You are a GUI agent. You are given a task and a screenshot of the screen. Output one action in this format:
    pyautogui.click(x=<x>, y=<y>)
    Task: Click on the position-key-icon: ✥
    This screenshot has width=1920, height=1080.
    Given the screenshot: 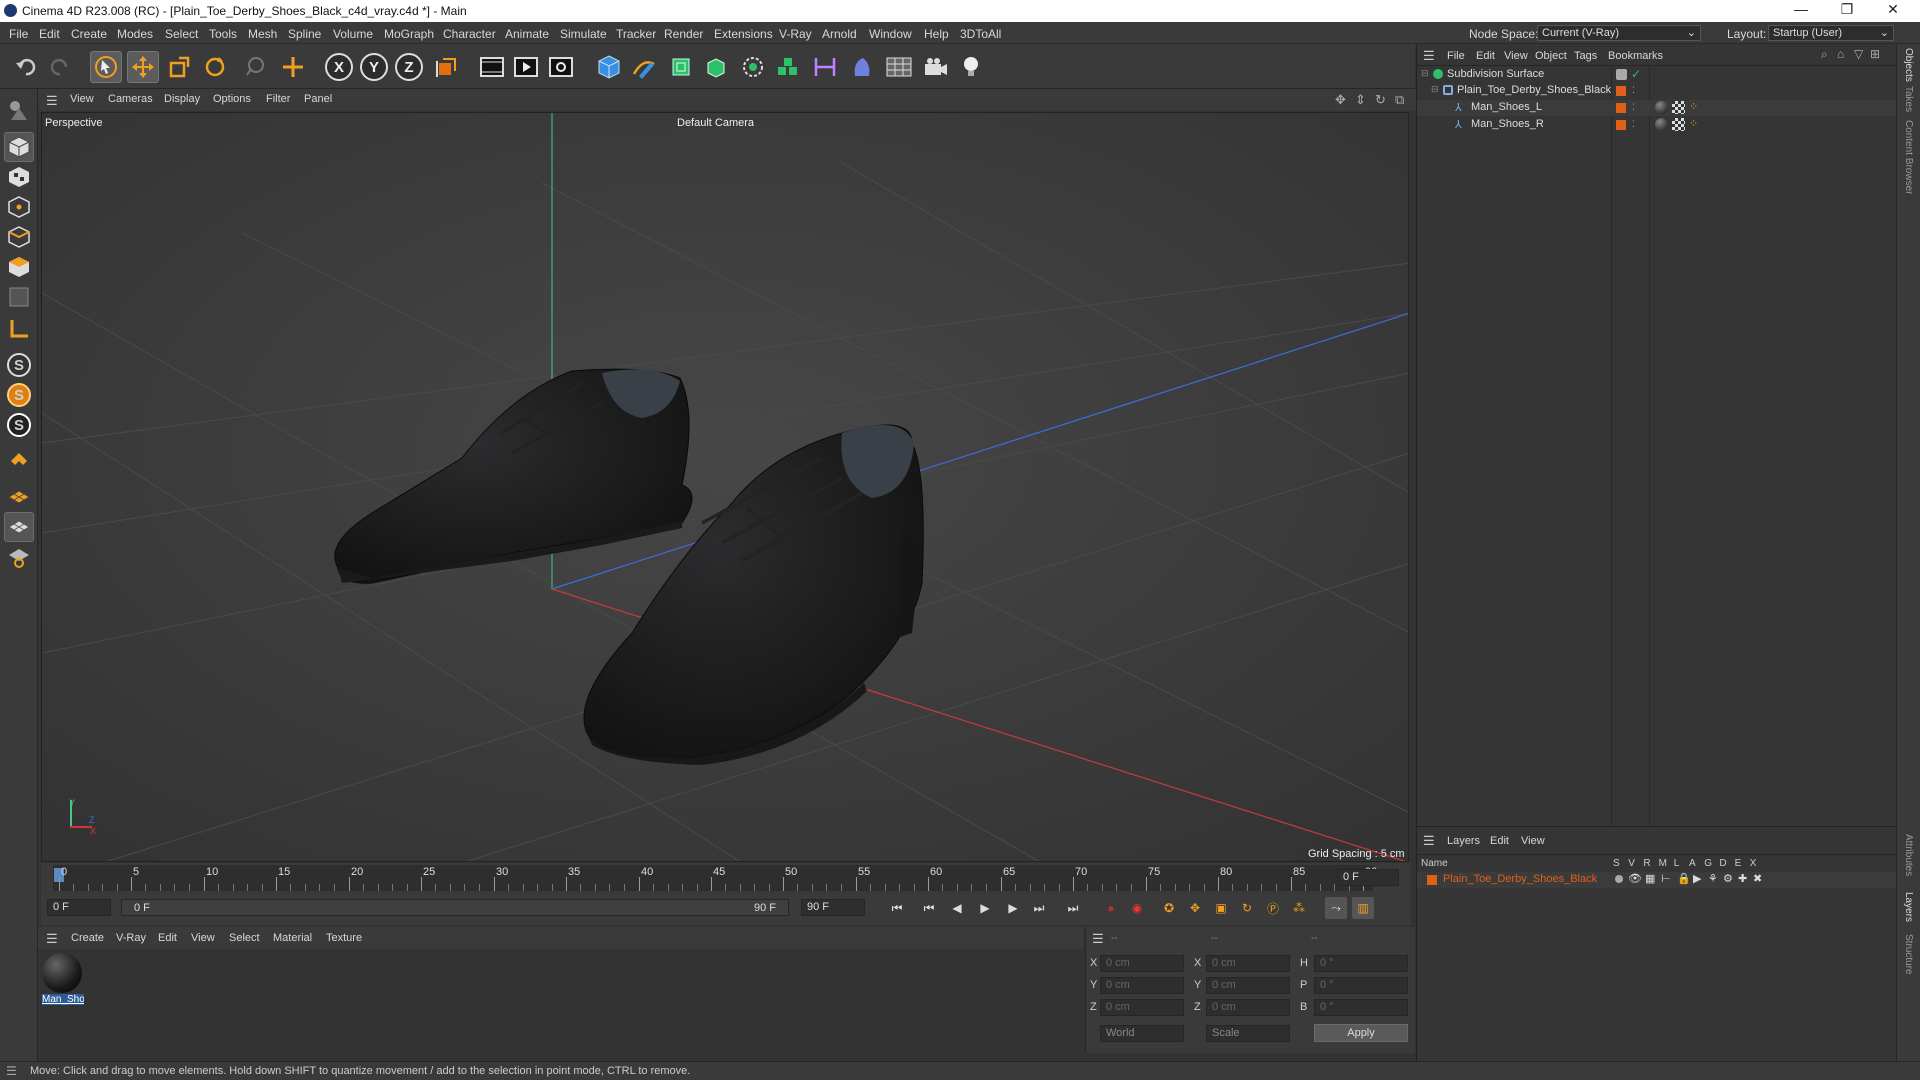 What is the action you would take?
    pyautogui.click(x=1195, y=908)
    